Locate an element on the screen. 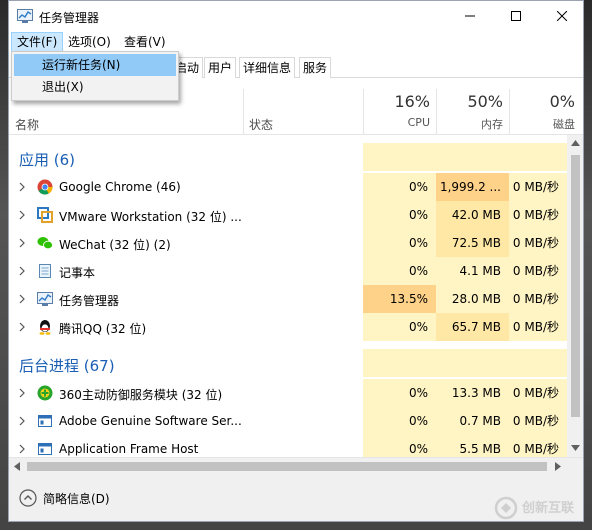  vmware-icon is located at coordinates (45, 215).